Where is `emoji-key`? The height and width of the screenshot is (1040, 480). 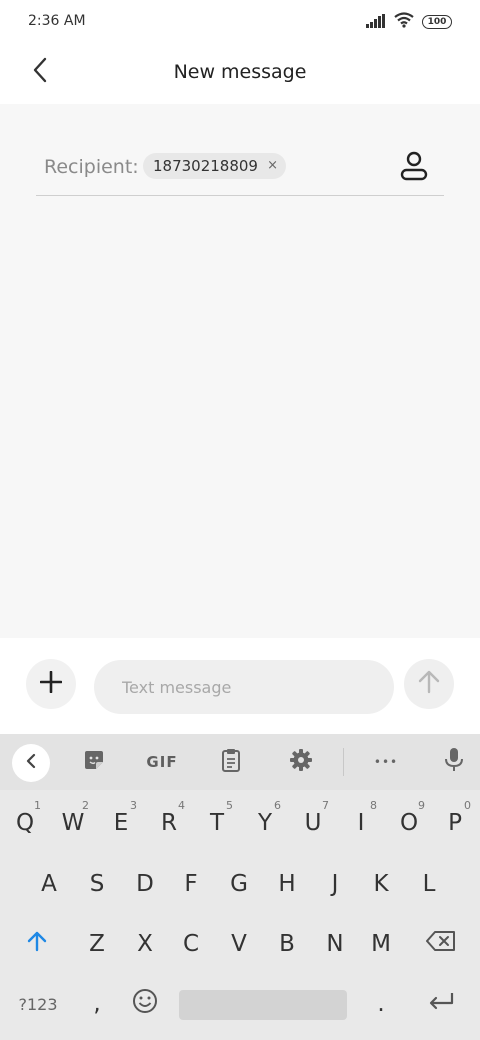
emoji-key is located at coordinates (145, 1004).